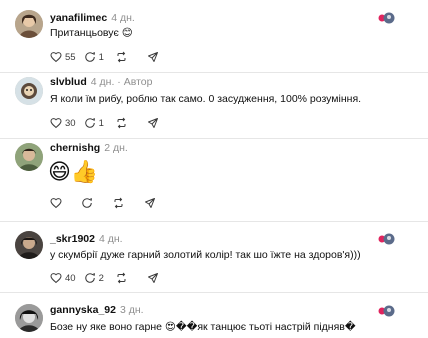  Describe the element at coordinates (116, 148) in the screenshot. I see `timestamp: 2 дн.` at that location.